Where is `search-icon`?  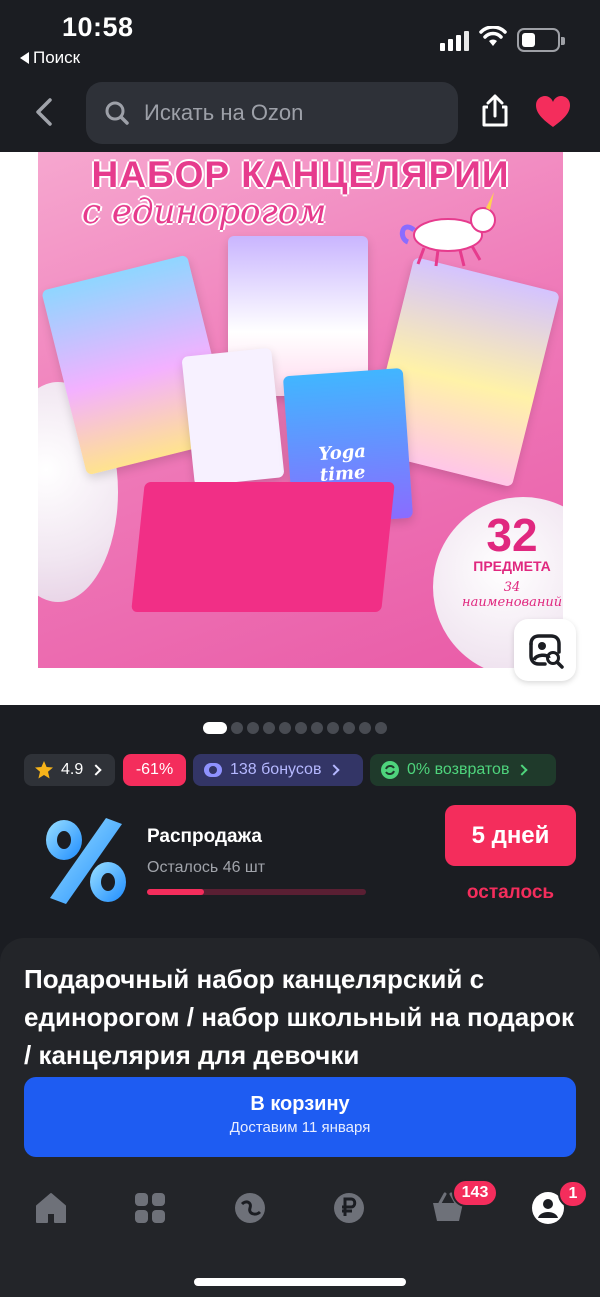
search-icon is located at coordinates (117, 113).